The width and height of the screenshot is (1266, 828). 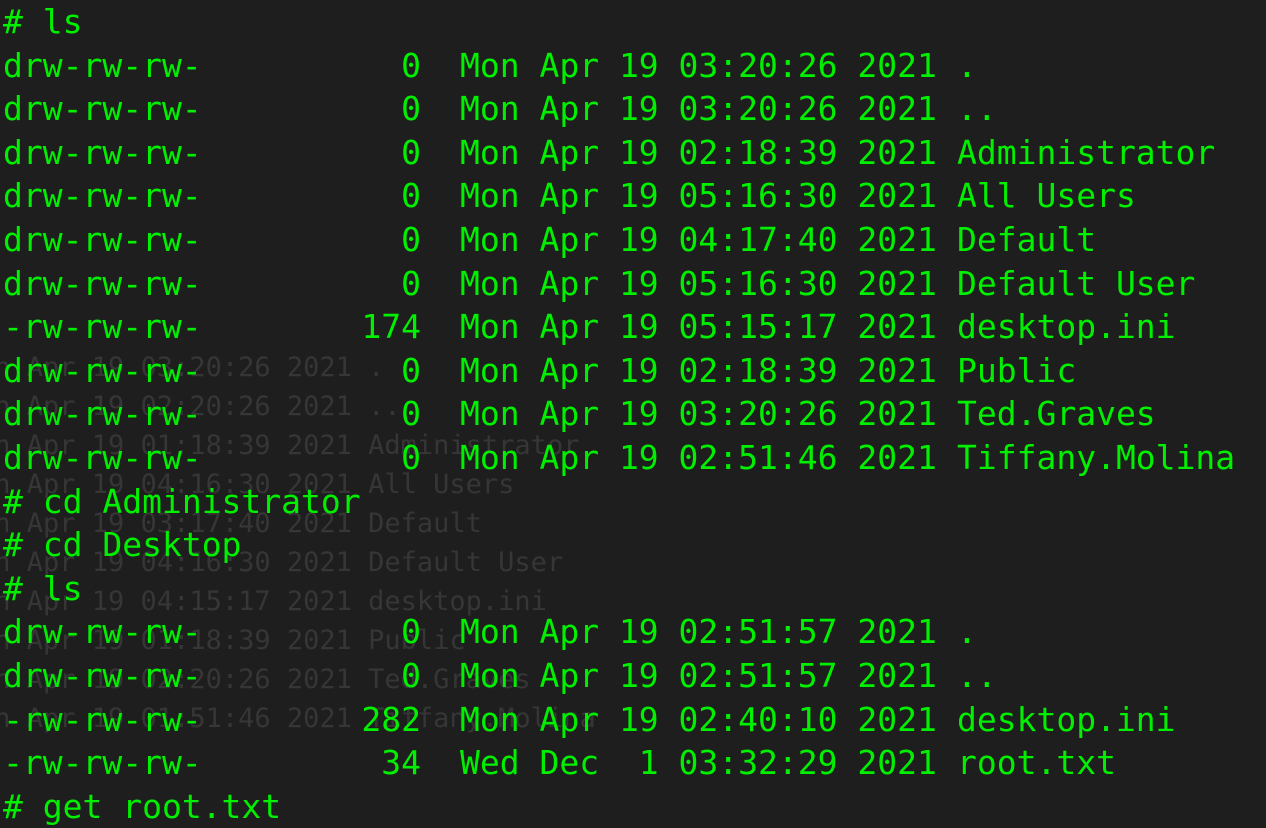 I want to click on file-size: 34, so click(x=401, y=763).